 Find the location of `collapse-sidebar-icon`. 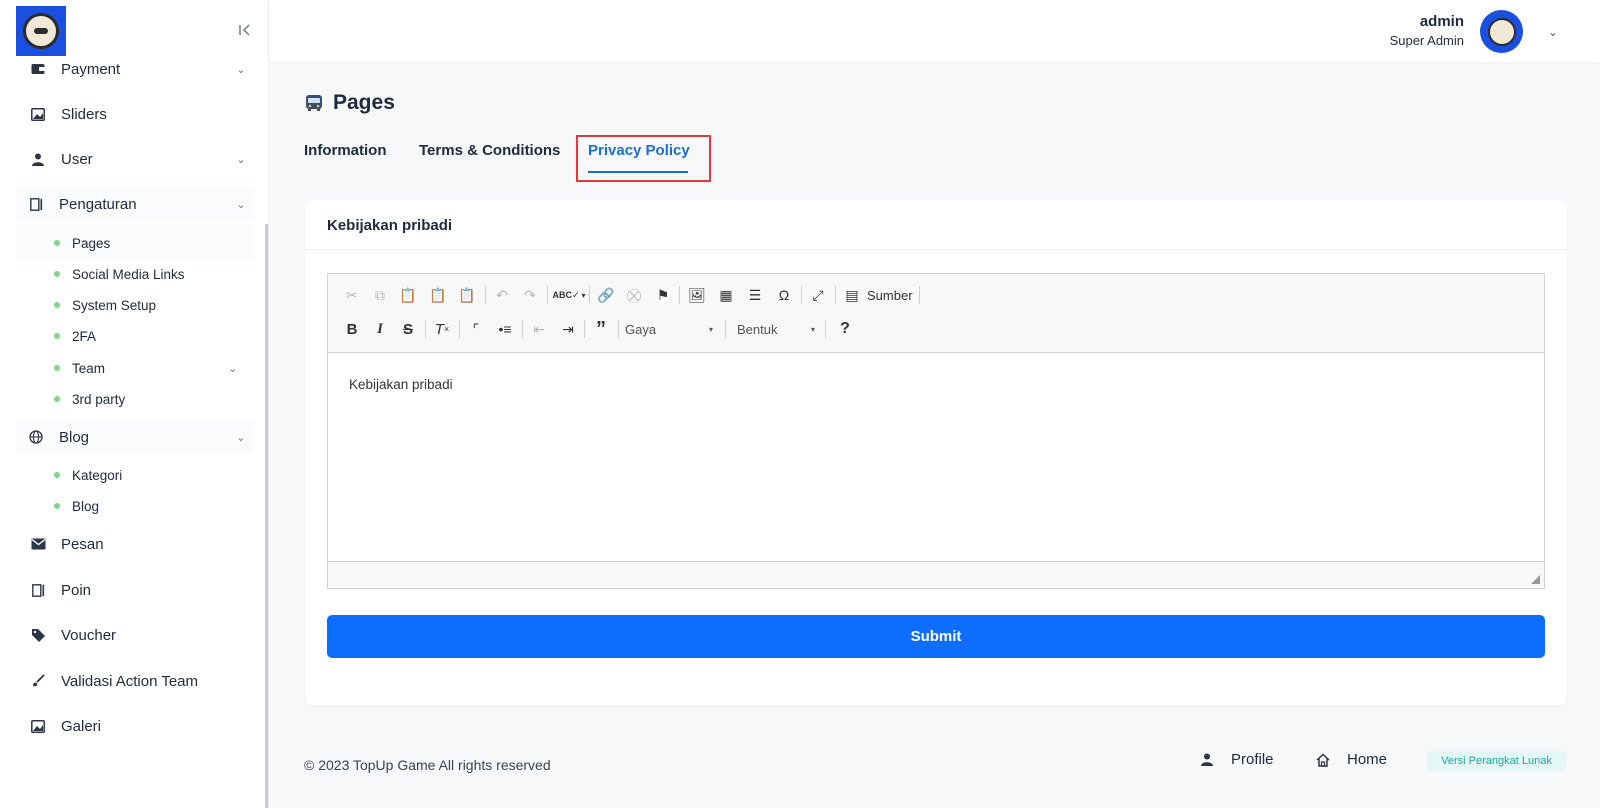

collapse-sidebar-icon is located at coordinates (245, 30).